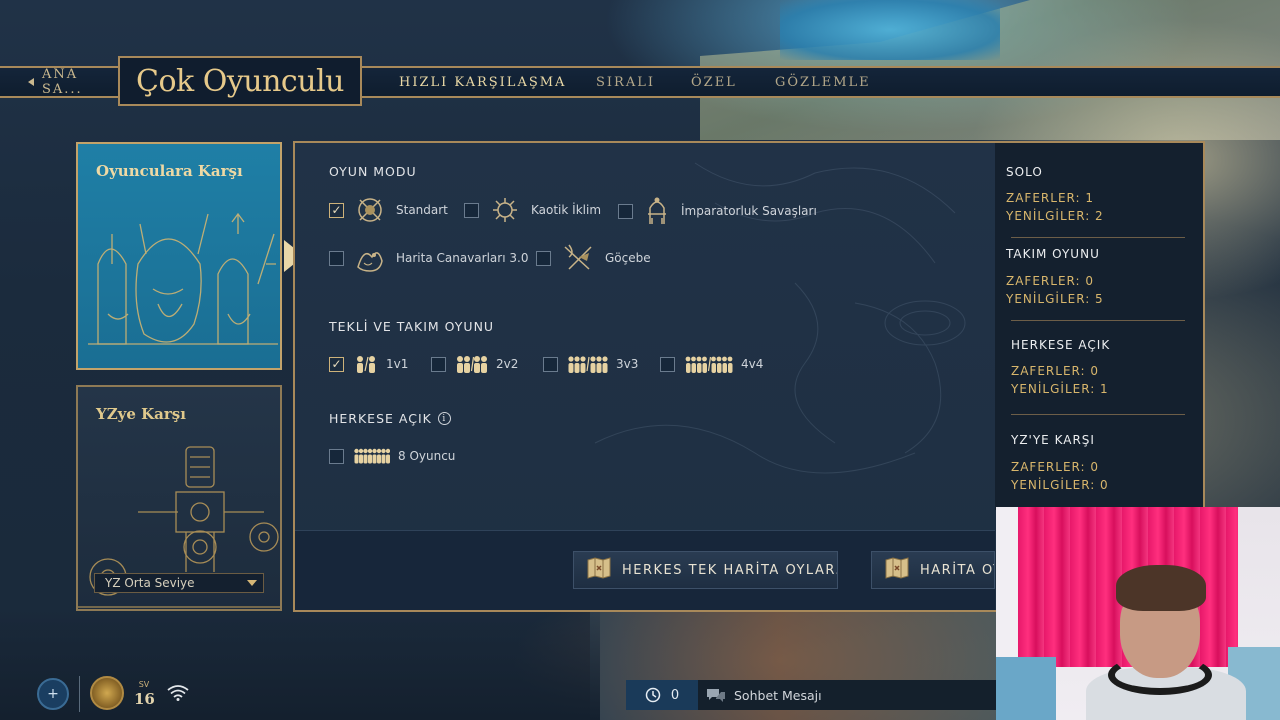 The width and height of the screenshot is (1280, 720). What do you see at coordinates (373, 171) in the screenshot?
I see `game-mode-heading: OYUN MODU` at bounding box center [373, 171].